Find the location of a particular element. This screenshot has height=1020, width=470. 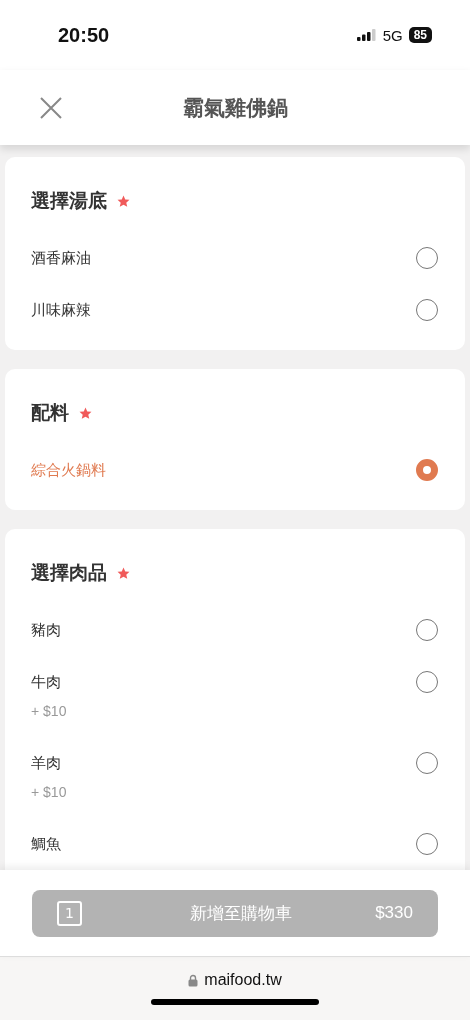

option-name: 鯛魚 is located at coordinates (46, 844).